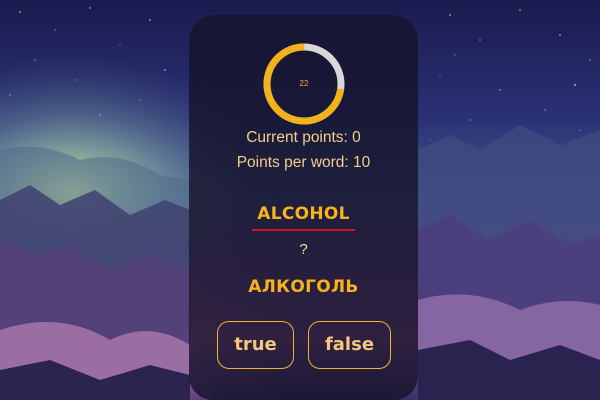 The width and height of the screenshot is (600, 400). Describe the element at coordinates (255, 345) in the screenshot. I see `true-button: true` at that location.